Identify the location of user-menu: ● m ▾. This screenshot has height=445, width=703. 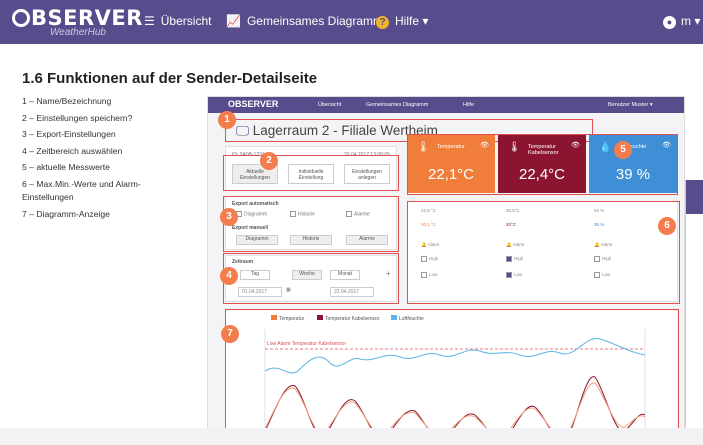
(681, 21).